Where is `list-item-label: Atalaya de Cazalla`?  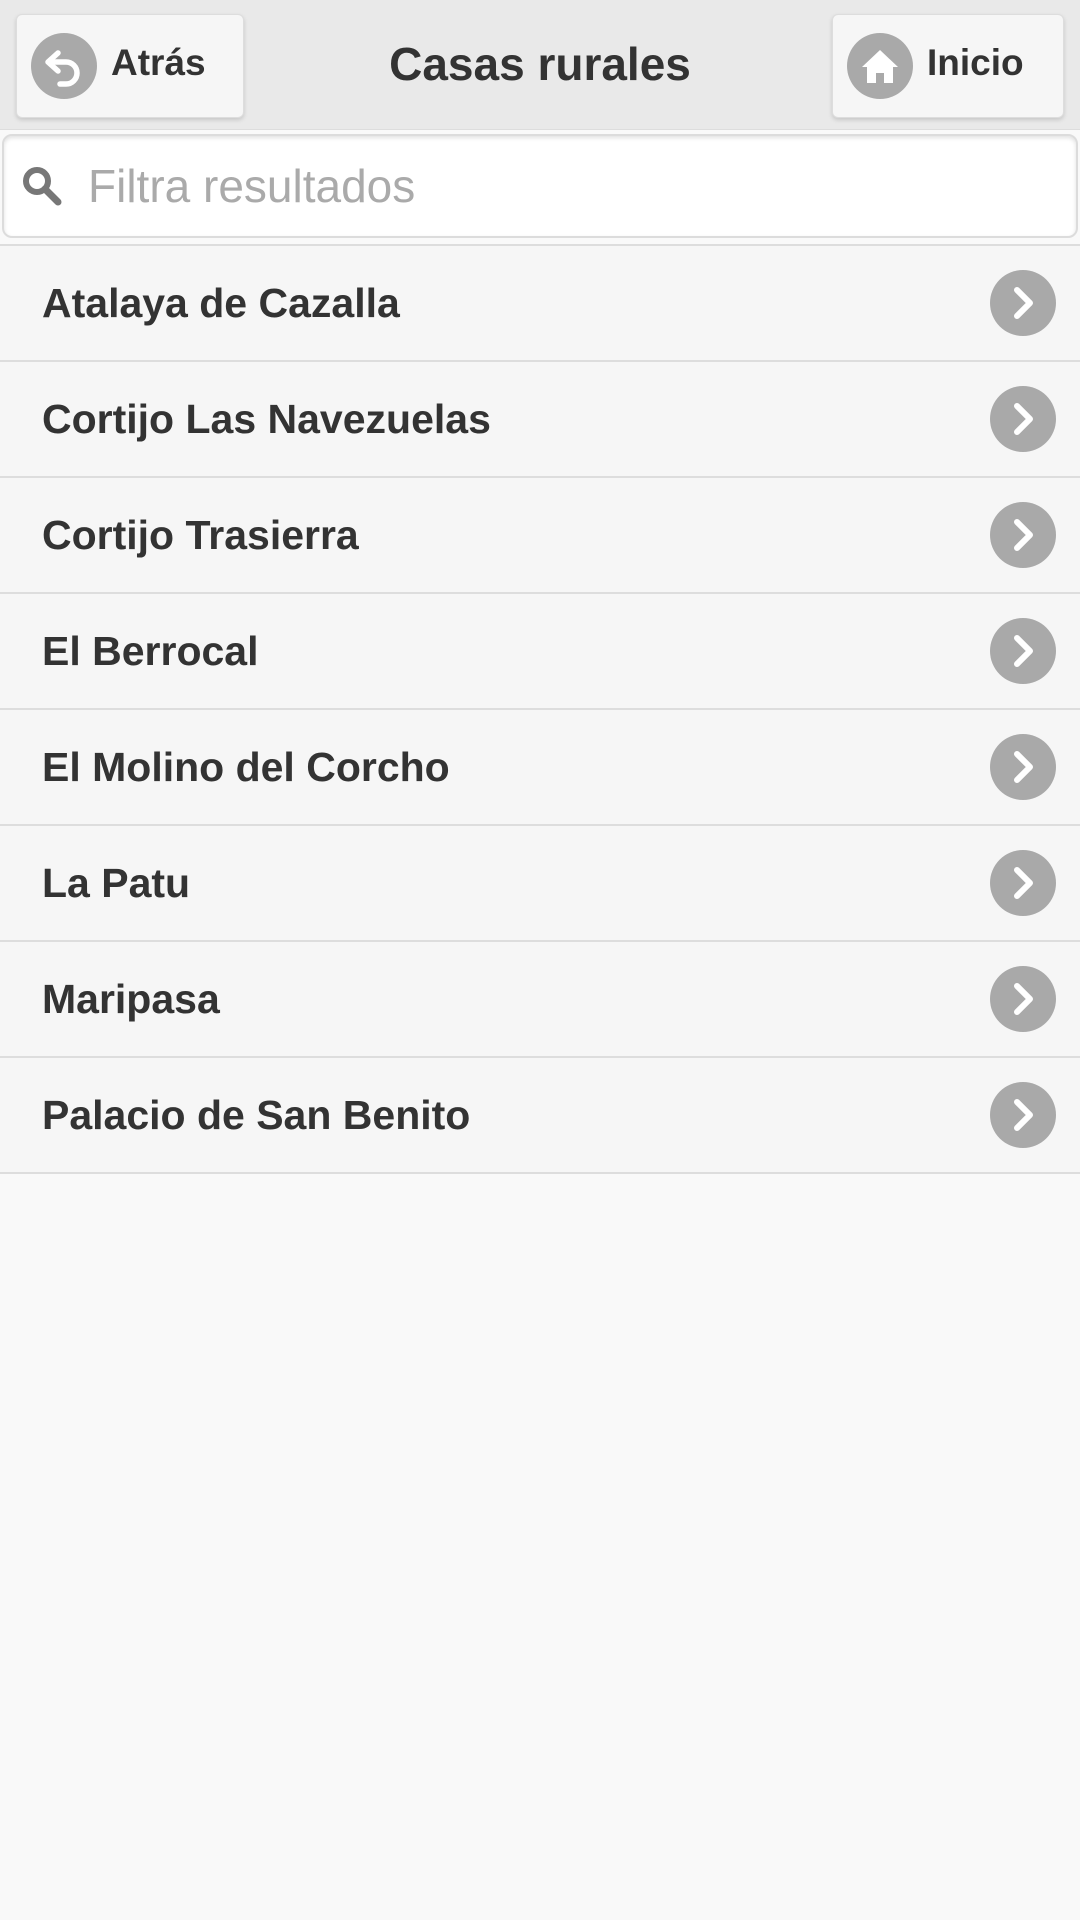
list-item-label: Atalaya de Cazalla is located at coordinates (221, 303).